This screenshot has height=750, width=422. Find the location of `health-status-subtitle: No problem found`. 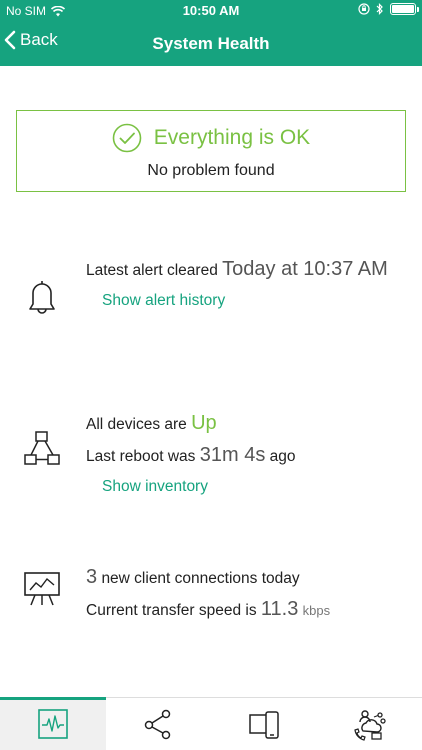

health-status-subtitle: No problem found is located at coordinates (211, 170).